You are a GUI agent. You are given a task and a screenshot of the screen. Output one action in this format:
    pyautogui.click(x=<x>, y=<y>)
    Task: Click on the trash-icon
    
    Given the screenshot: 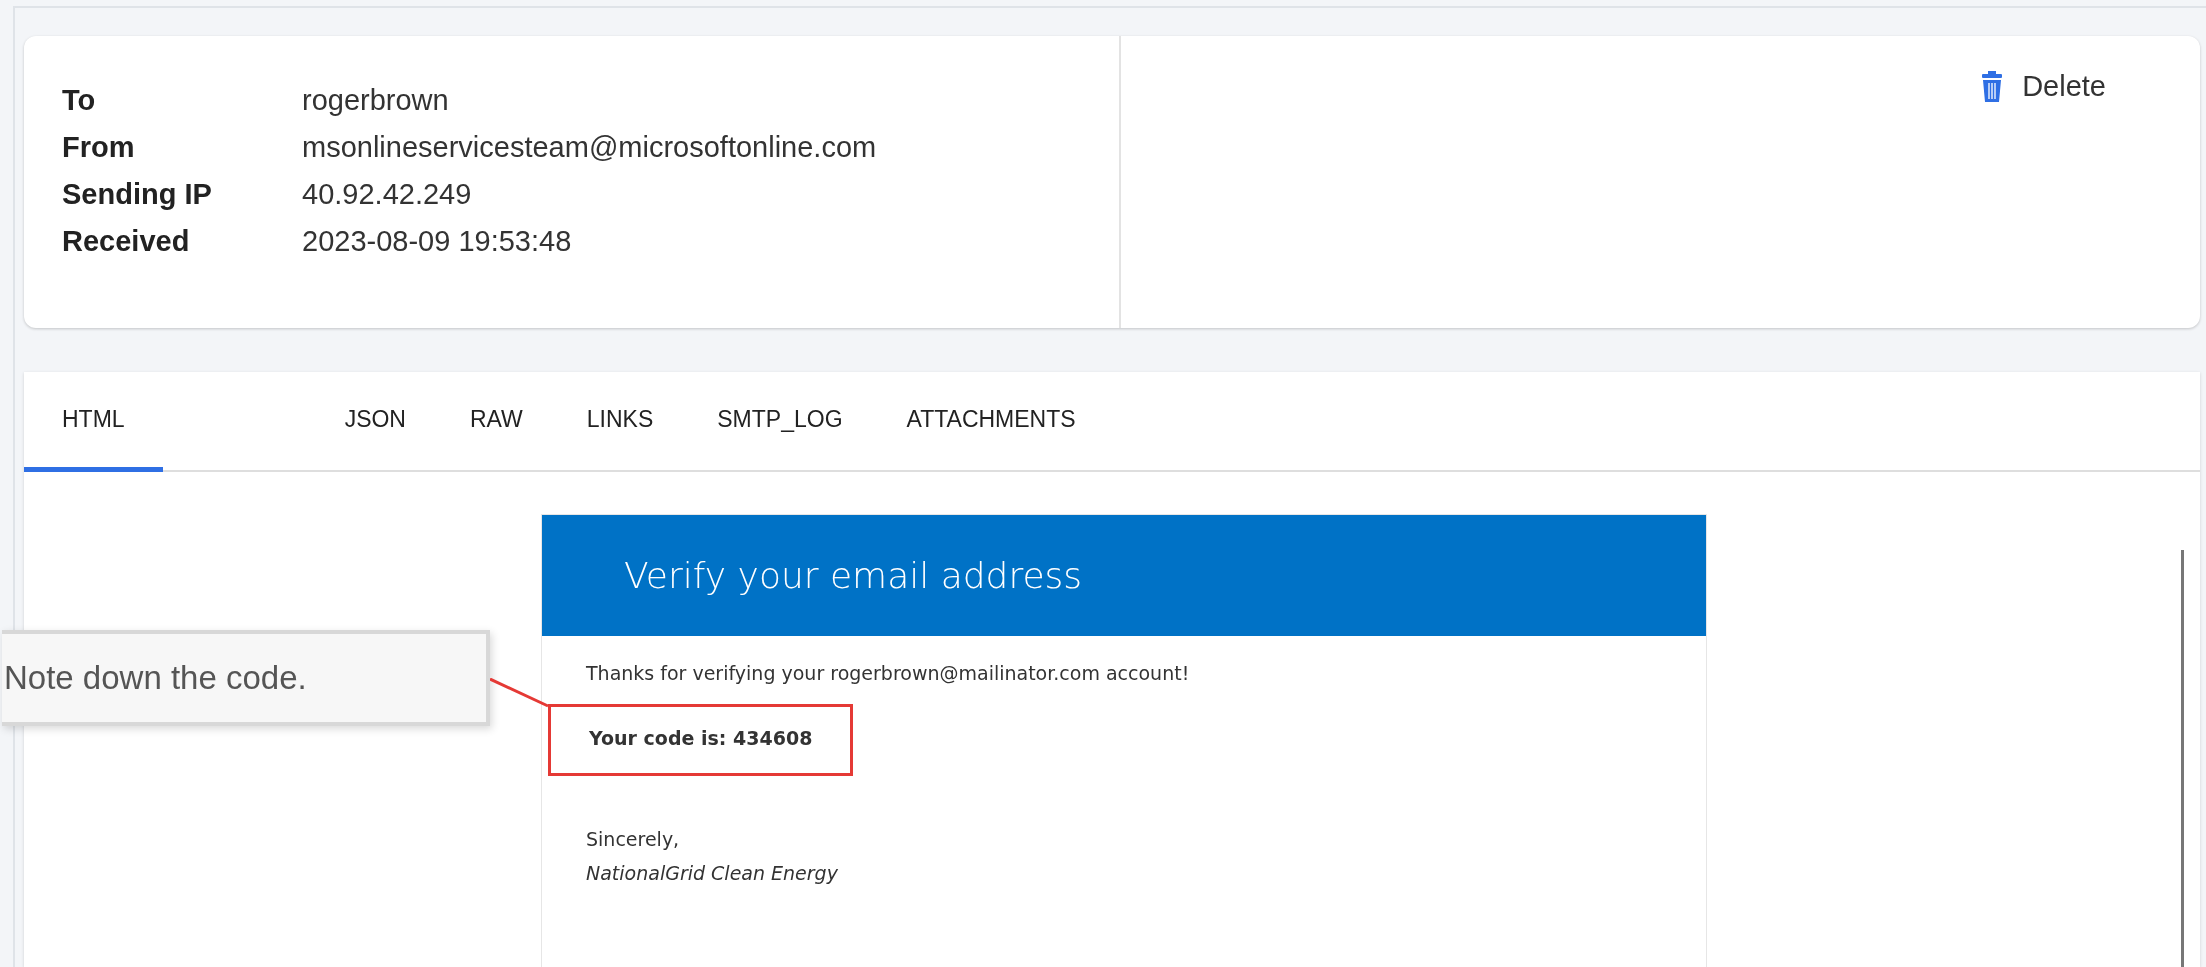 What is the action you would take?
    pyautogui.click(x=1992, y=86)
    